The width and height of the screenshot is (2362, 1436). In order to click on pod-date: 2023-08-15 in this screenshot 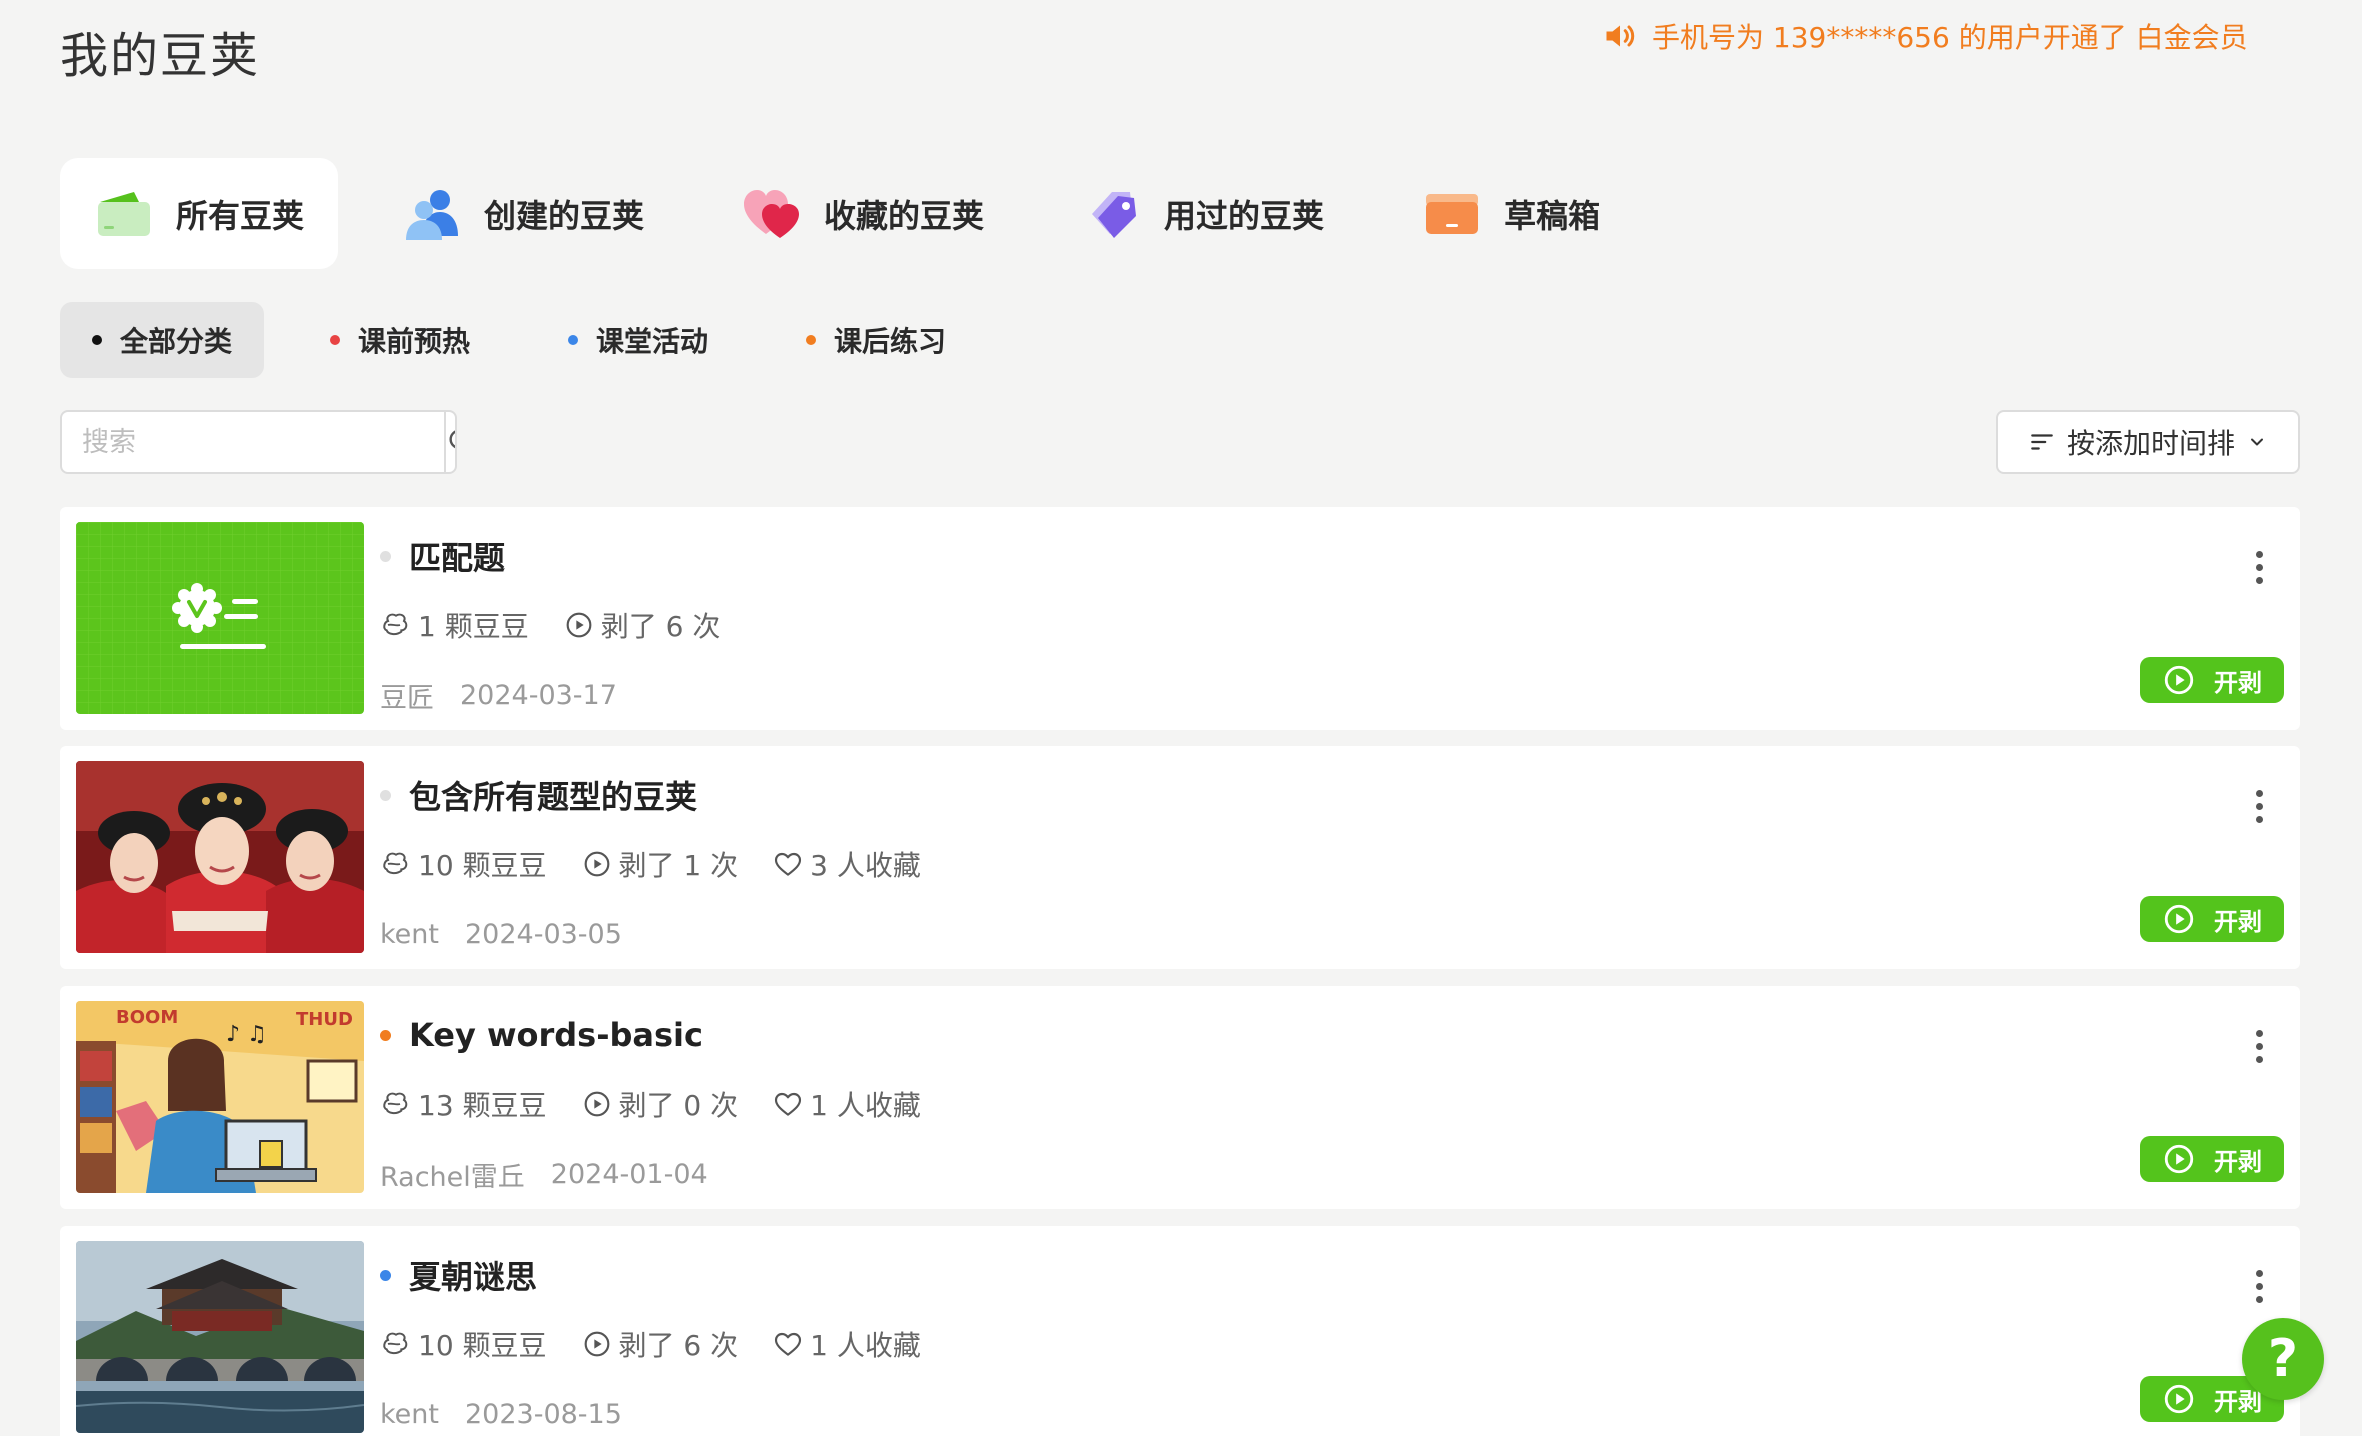, I will do `click(543, 1414)`.